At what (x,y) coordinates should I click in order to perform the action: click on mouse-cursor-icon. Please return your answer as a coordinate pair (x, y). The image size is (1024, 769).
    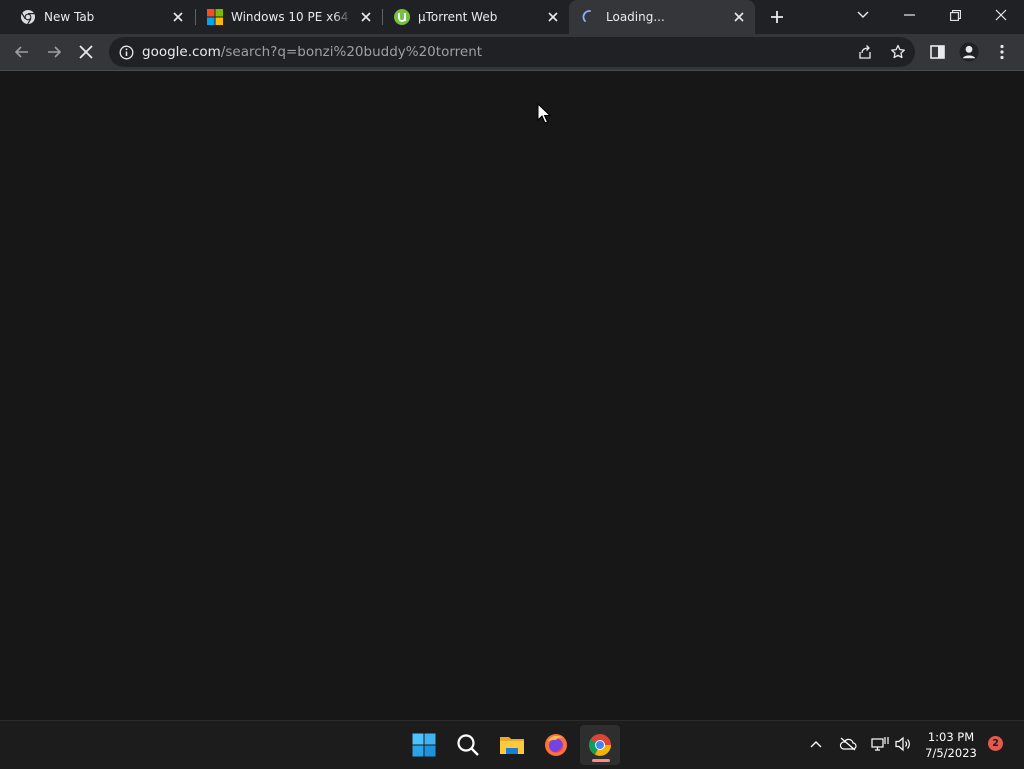
    Looking at the image, I should click on (544, 113).